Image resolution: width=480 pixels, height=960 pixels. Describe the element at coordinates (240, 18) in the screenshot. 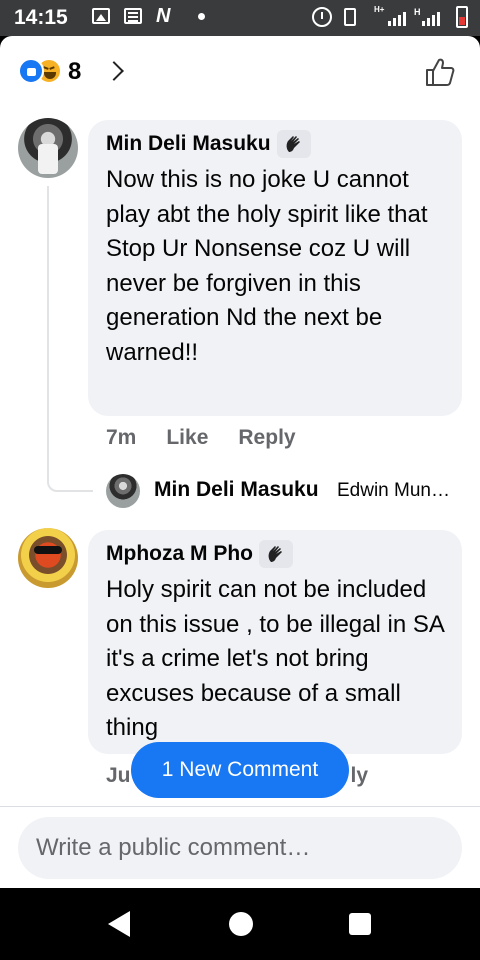

I see `status-bar: 14:15 N H+ H` at that location.